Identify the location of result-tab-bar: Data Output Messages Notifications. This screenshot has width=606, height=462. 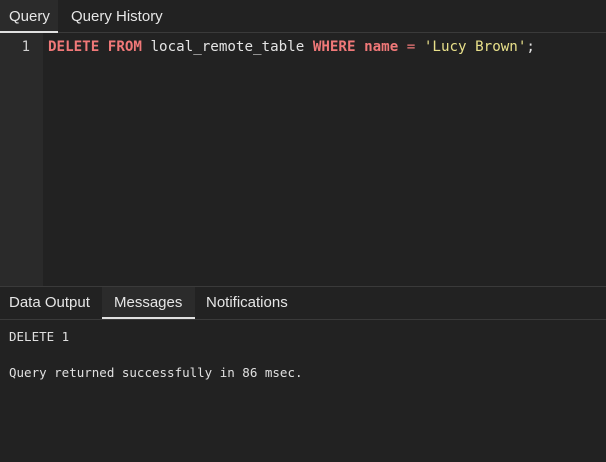
(303, 303).